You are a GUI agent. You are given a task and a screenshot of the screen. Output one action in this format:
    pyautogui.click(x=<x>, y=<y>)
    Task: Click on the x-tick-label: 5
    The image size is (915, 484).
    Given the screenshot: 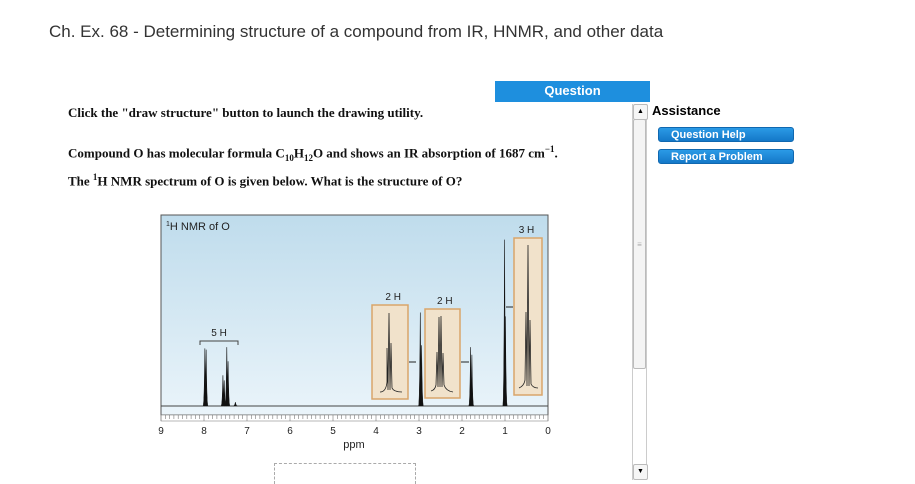 What is the action you would take?
    pyautogui.click(x=333, y=431)
    